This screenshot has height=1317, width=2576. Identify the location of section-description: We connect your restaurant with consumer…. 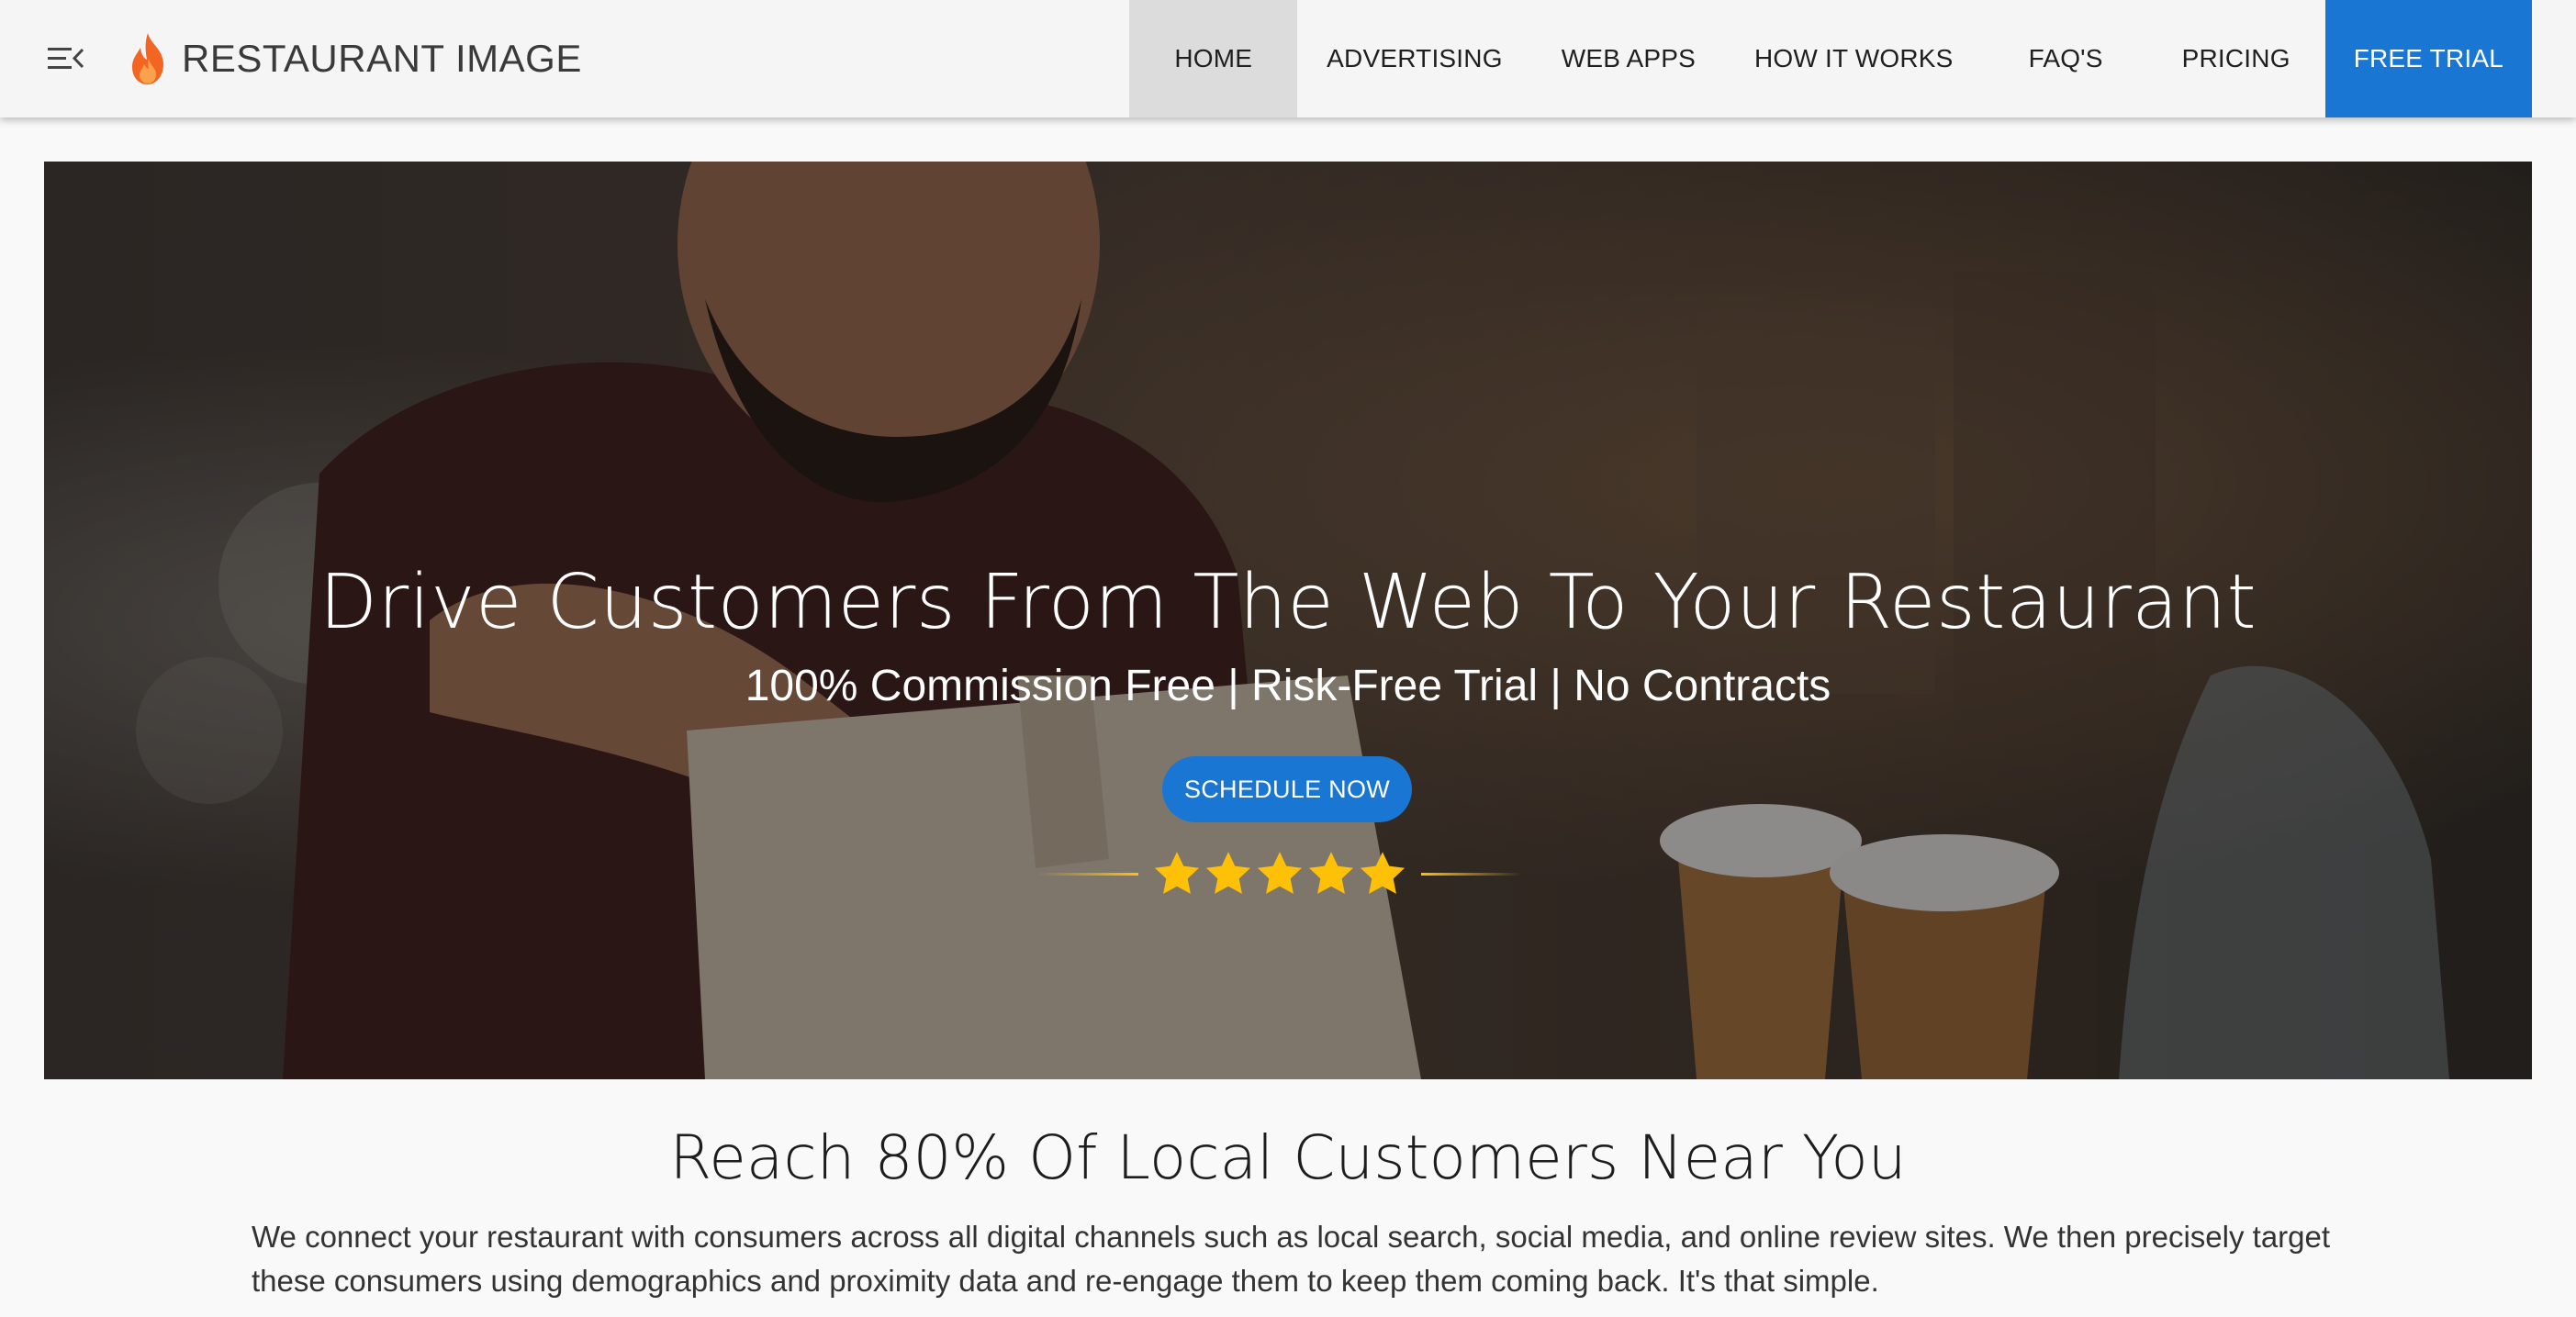
(1291, 1259).